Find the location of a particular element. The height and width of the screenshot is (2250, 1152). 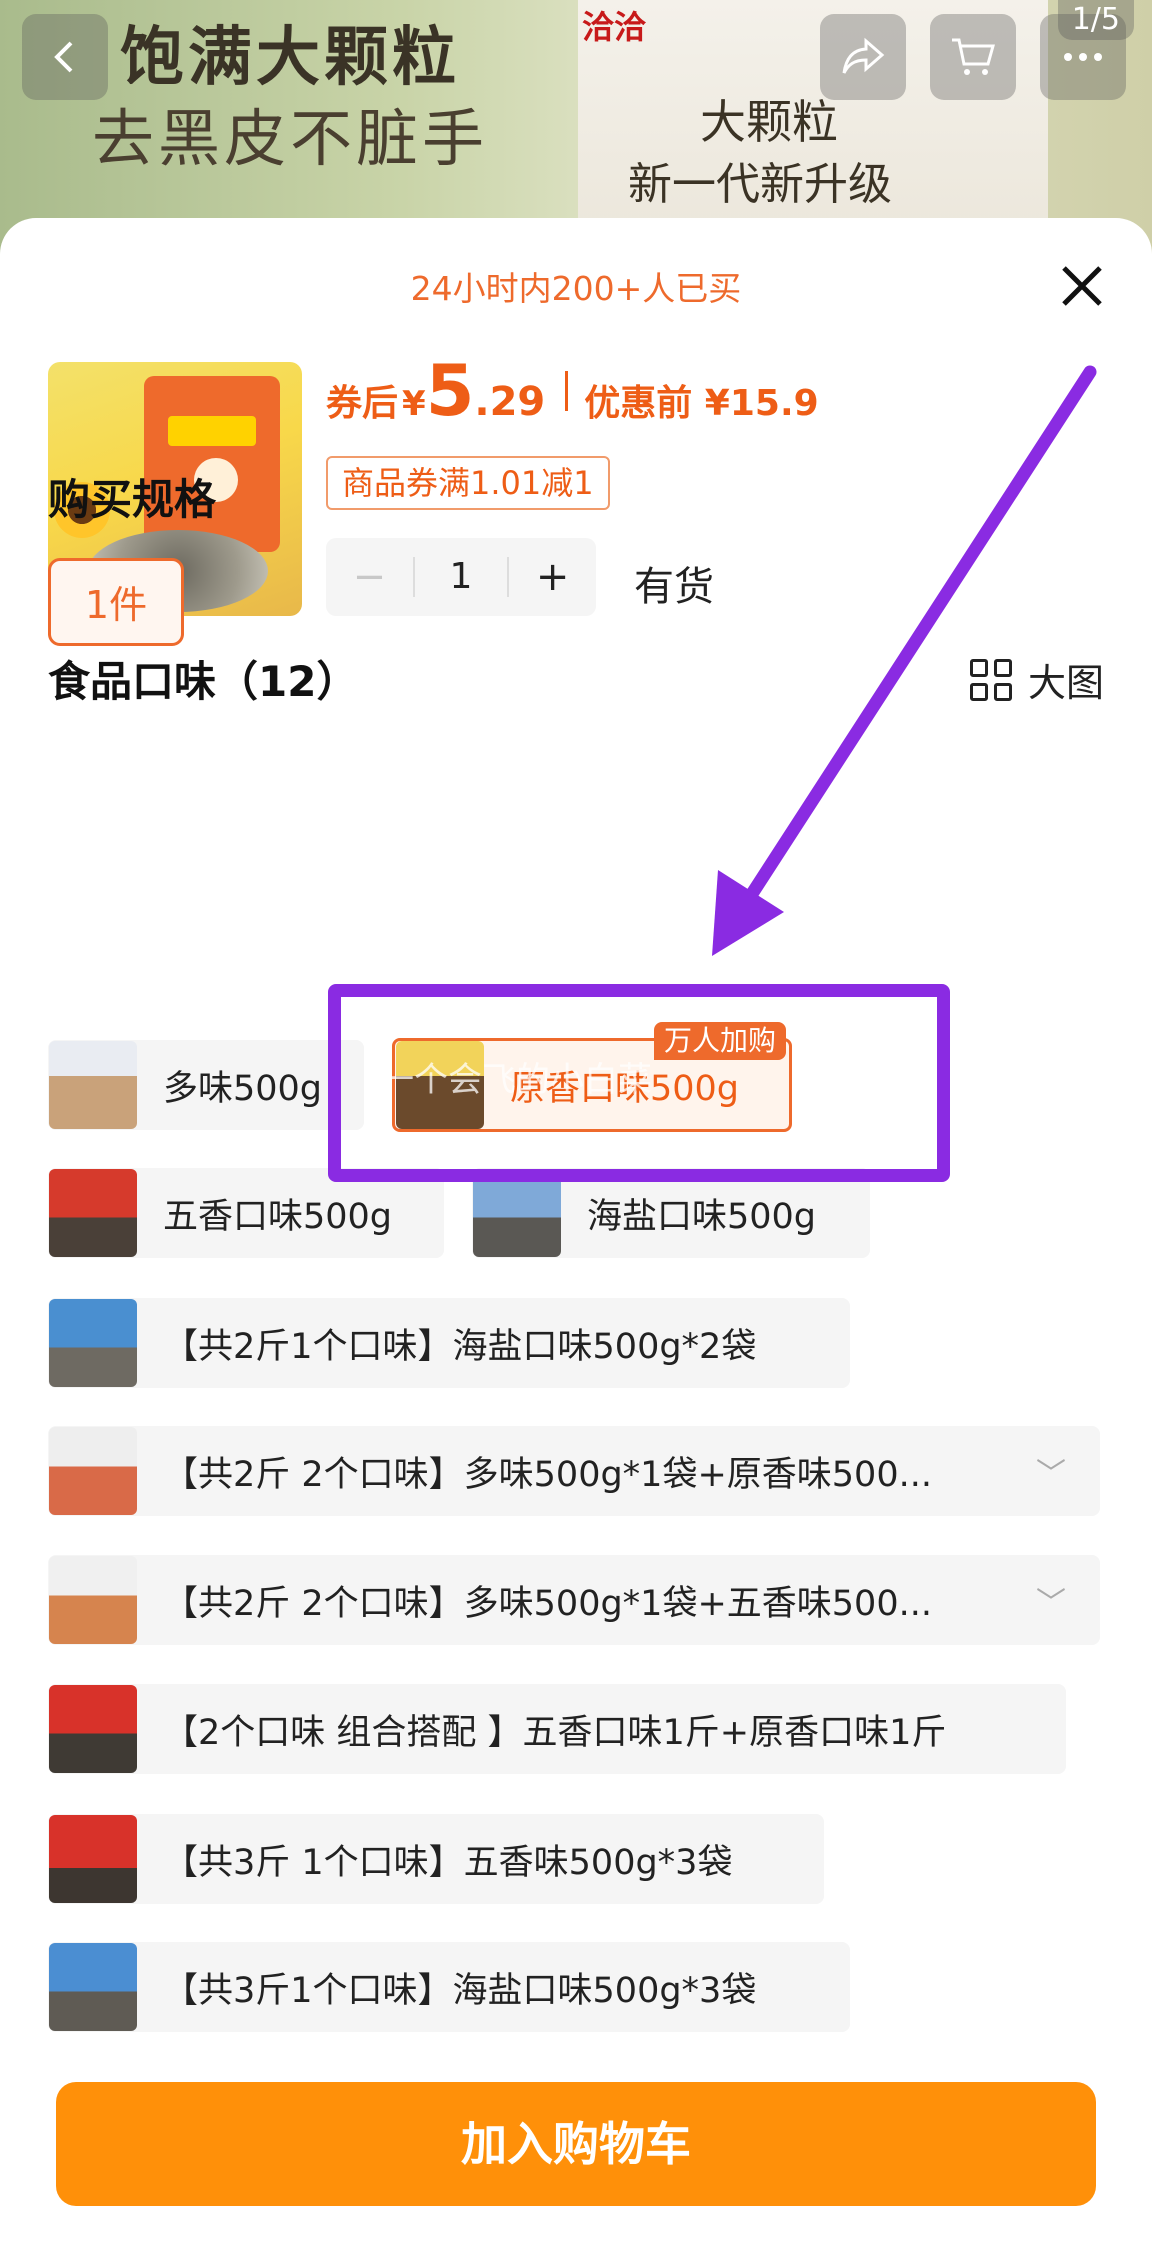

stock-status: 有货 is located at coordinates (674, 587).